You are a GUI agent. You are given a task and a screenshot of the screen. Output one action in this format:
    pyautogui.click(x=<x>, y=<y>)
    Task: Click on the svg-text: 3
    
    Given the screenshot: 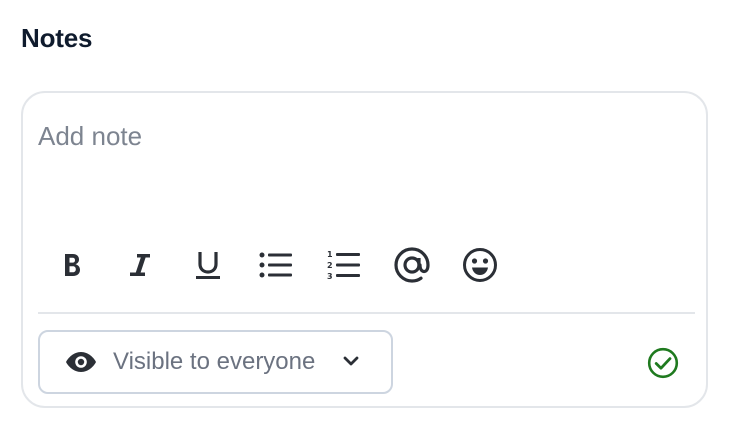 What is the action you would take?
    pyautogui.click(x=330, y=276)
    